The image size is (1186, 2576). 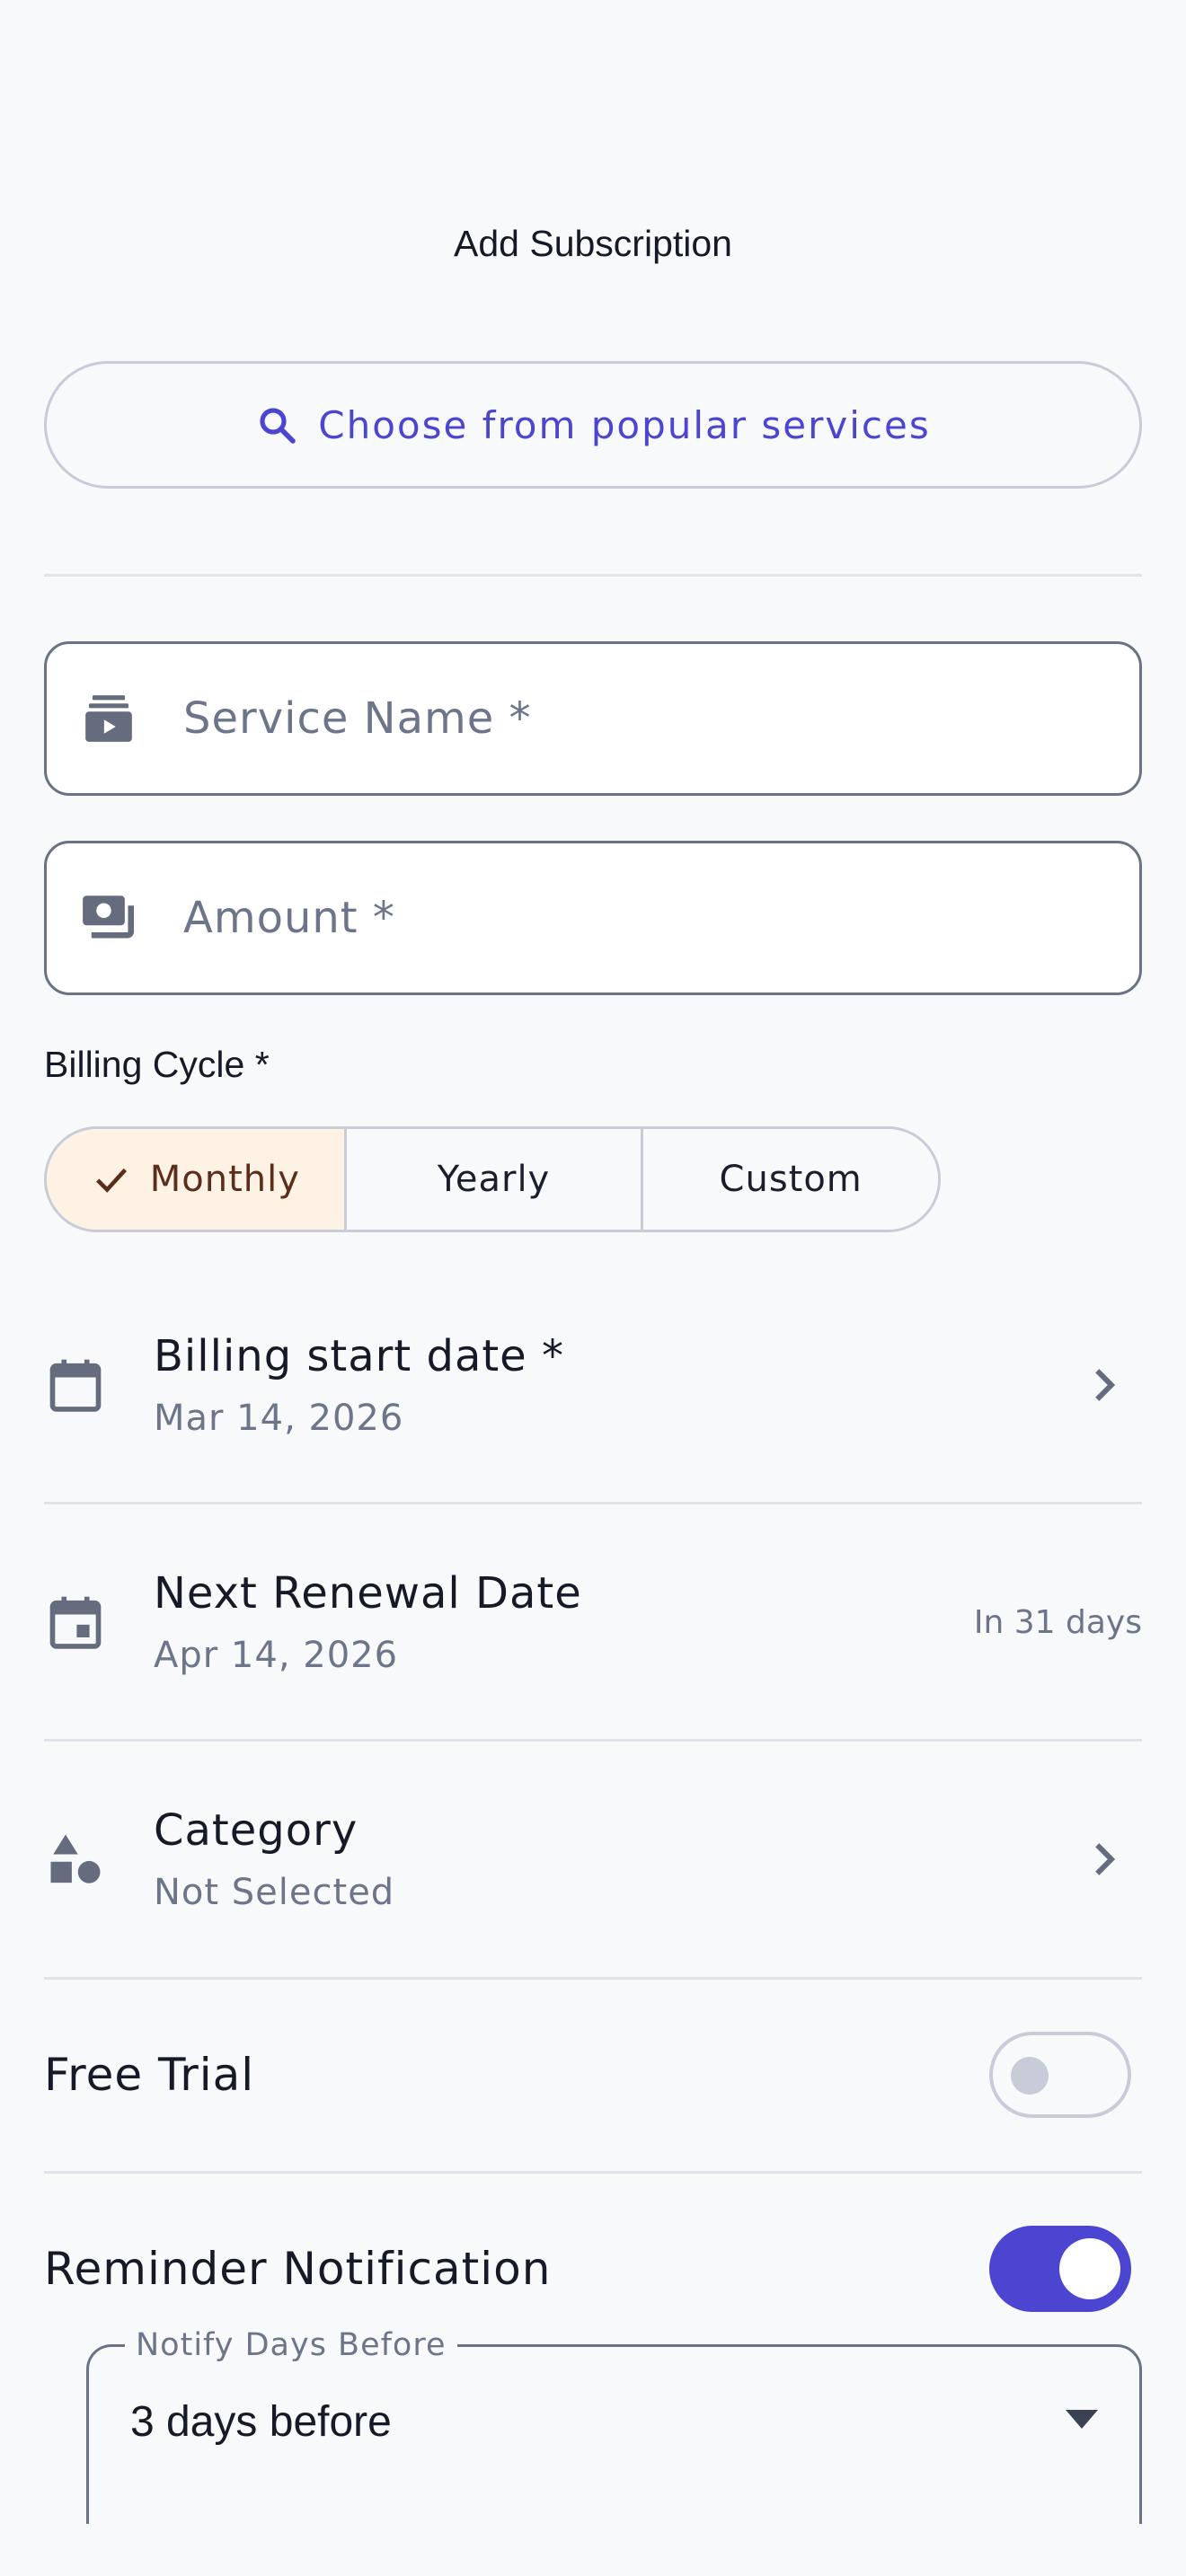 What do you see at coordinates (279, 1418) in the screenshot?
I see `billing-start-date-value: Mar 14, 2026` at bounding box center [279, 1418].